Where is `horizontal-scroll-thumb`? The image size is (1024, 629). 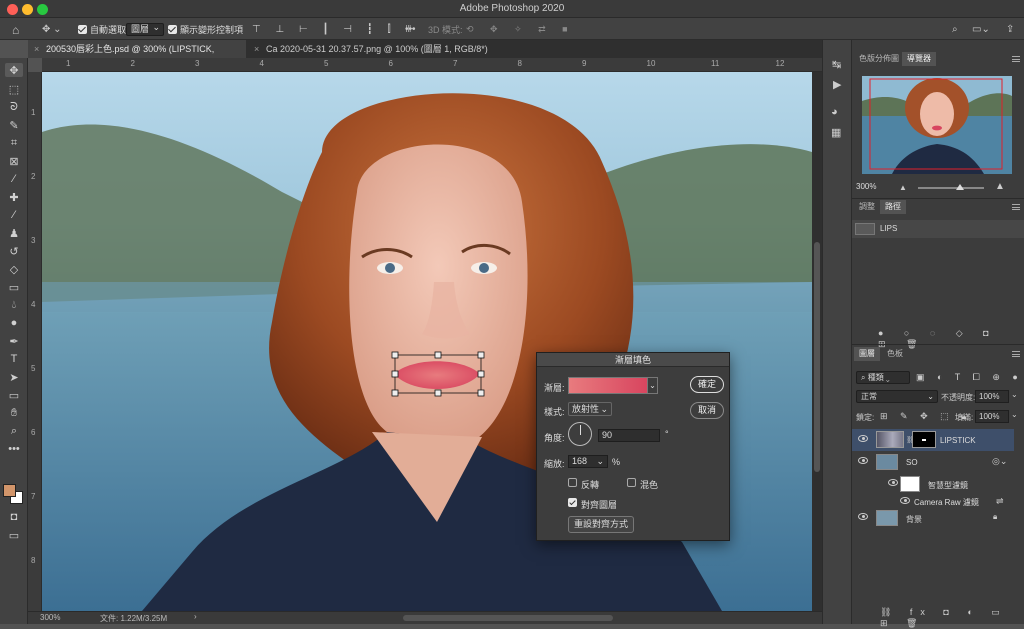
horizontal-scroll-thumb is located at coordinates (508, 618).